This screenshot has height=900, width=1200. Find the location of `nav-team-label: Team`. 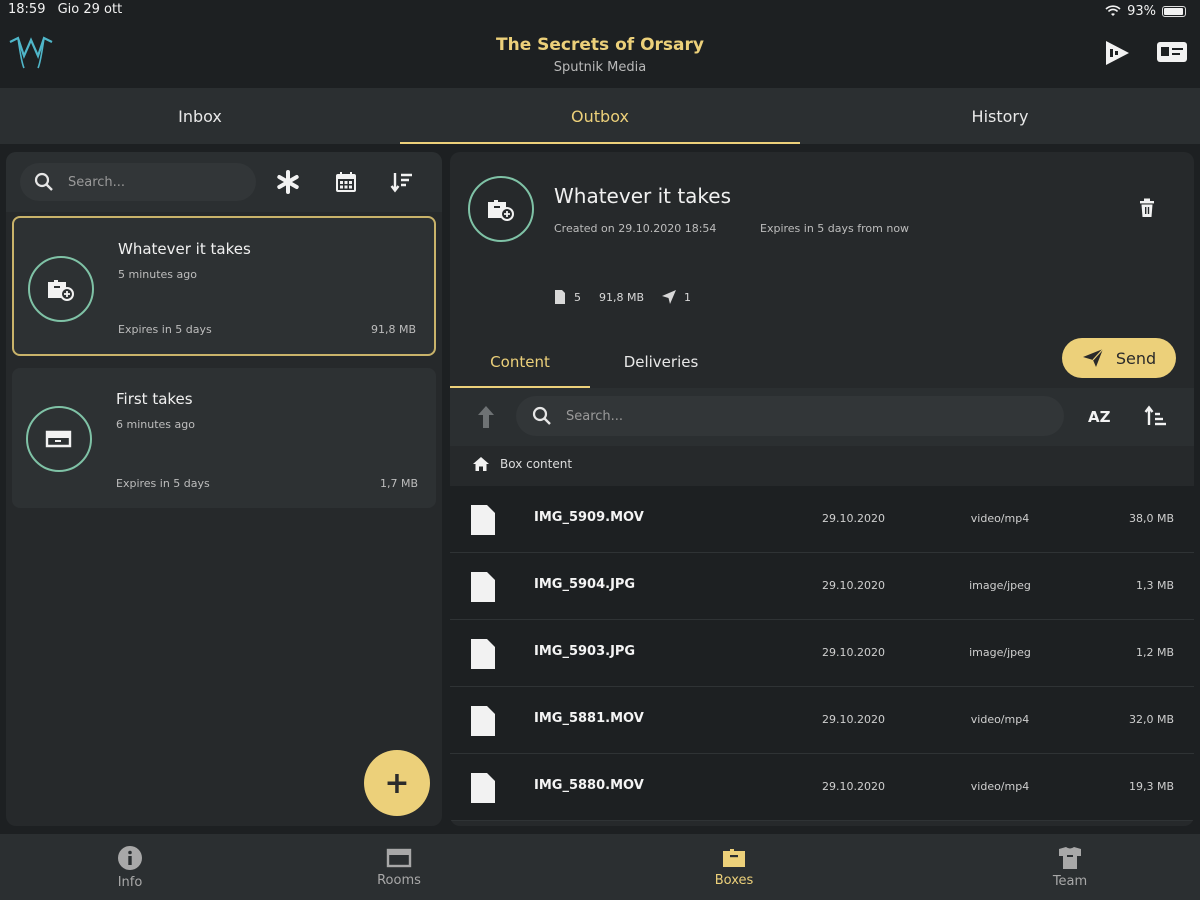

nav-team-label: Team is located at coordinates (1070, 881).